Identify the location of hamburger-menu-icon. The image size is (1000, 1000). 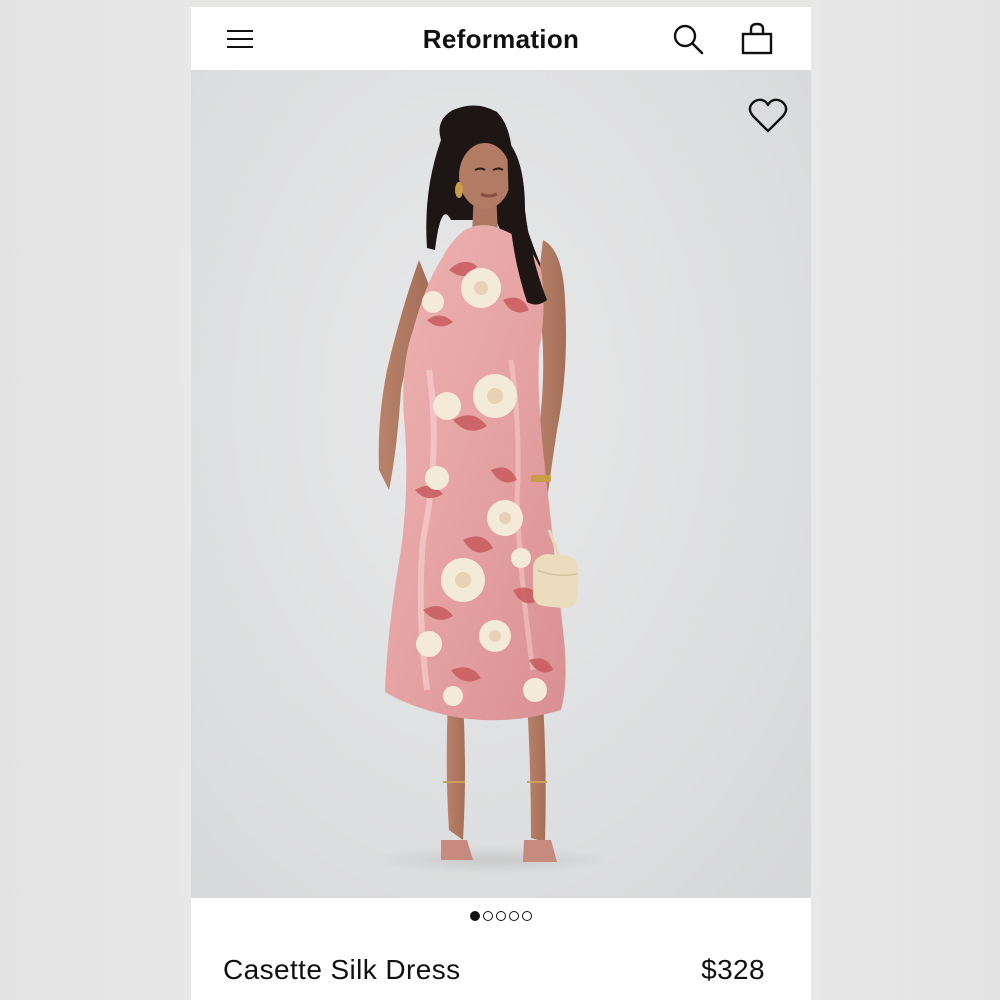
(240, 31).